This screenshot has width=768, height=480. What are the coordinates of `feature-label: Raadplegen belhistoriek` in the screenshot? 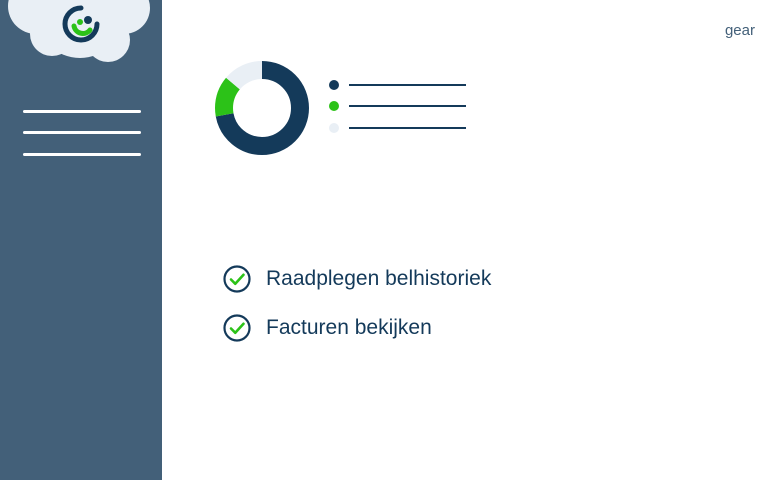 It's located at (379, 278).